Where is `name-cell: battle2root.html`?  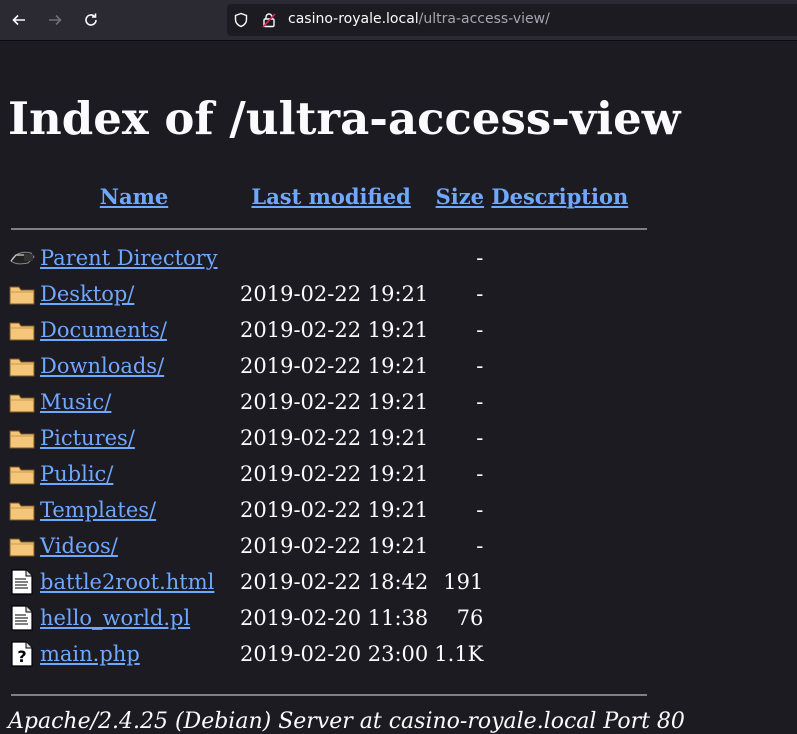
name-cell: battle2root.html is located at coordinates (134, 582).